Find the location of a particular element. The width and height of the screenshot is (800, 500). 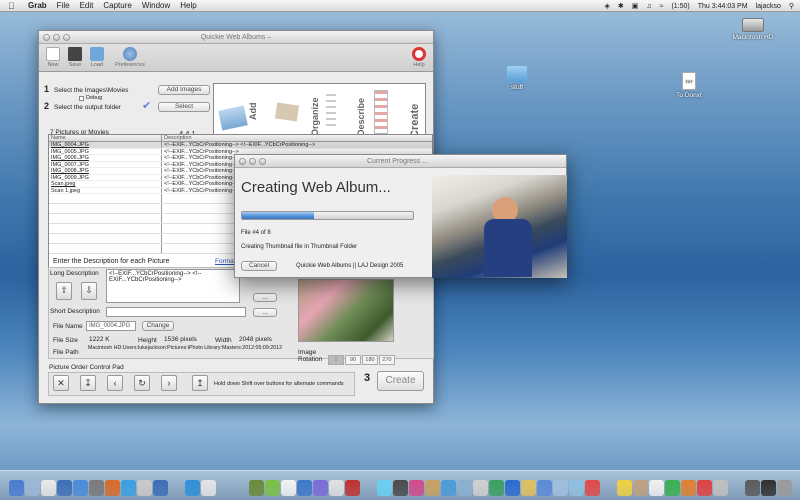

wifi-icon: ≈ is located at coordinates (662, 6).